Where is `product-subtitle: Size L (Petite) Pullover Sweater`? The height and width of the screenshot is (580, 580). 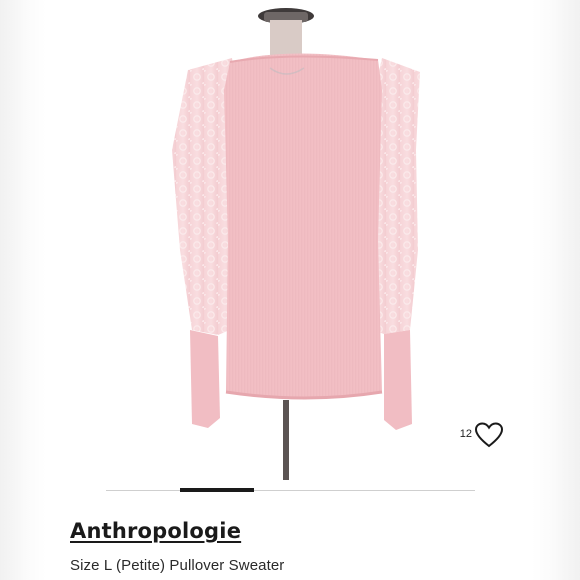
product-subtitle: Size L (Petite) Pullover Sweater is located at coordinates (177, 565).